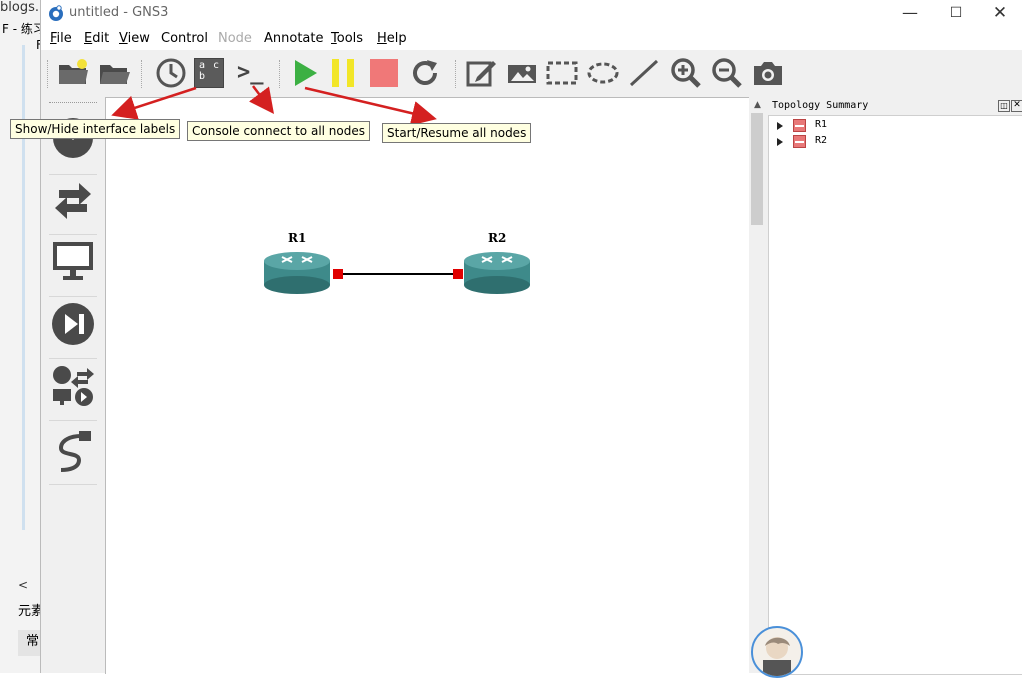 The height and width of the screenshot is (678, 1022). What do you see at coordinates (562, 73) in the screenshot?
I see `draw-rectangle-icon` at bounding box center [562, 73].